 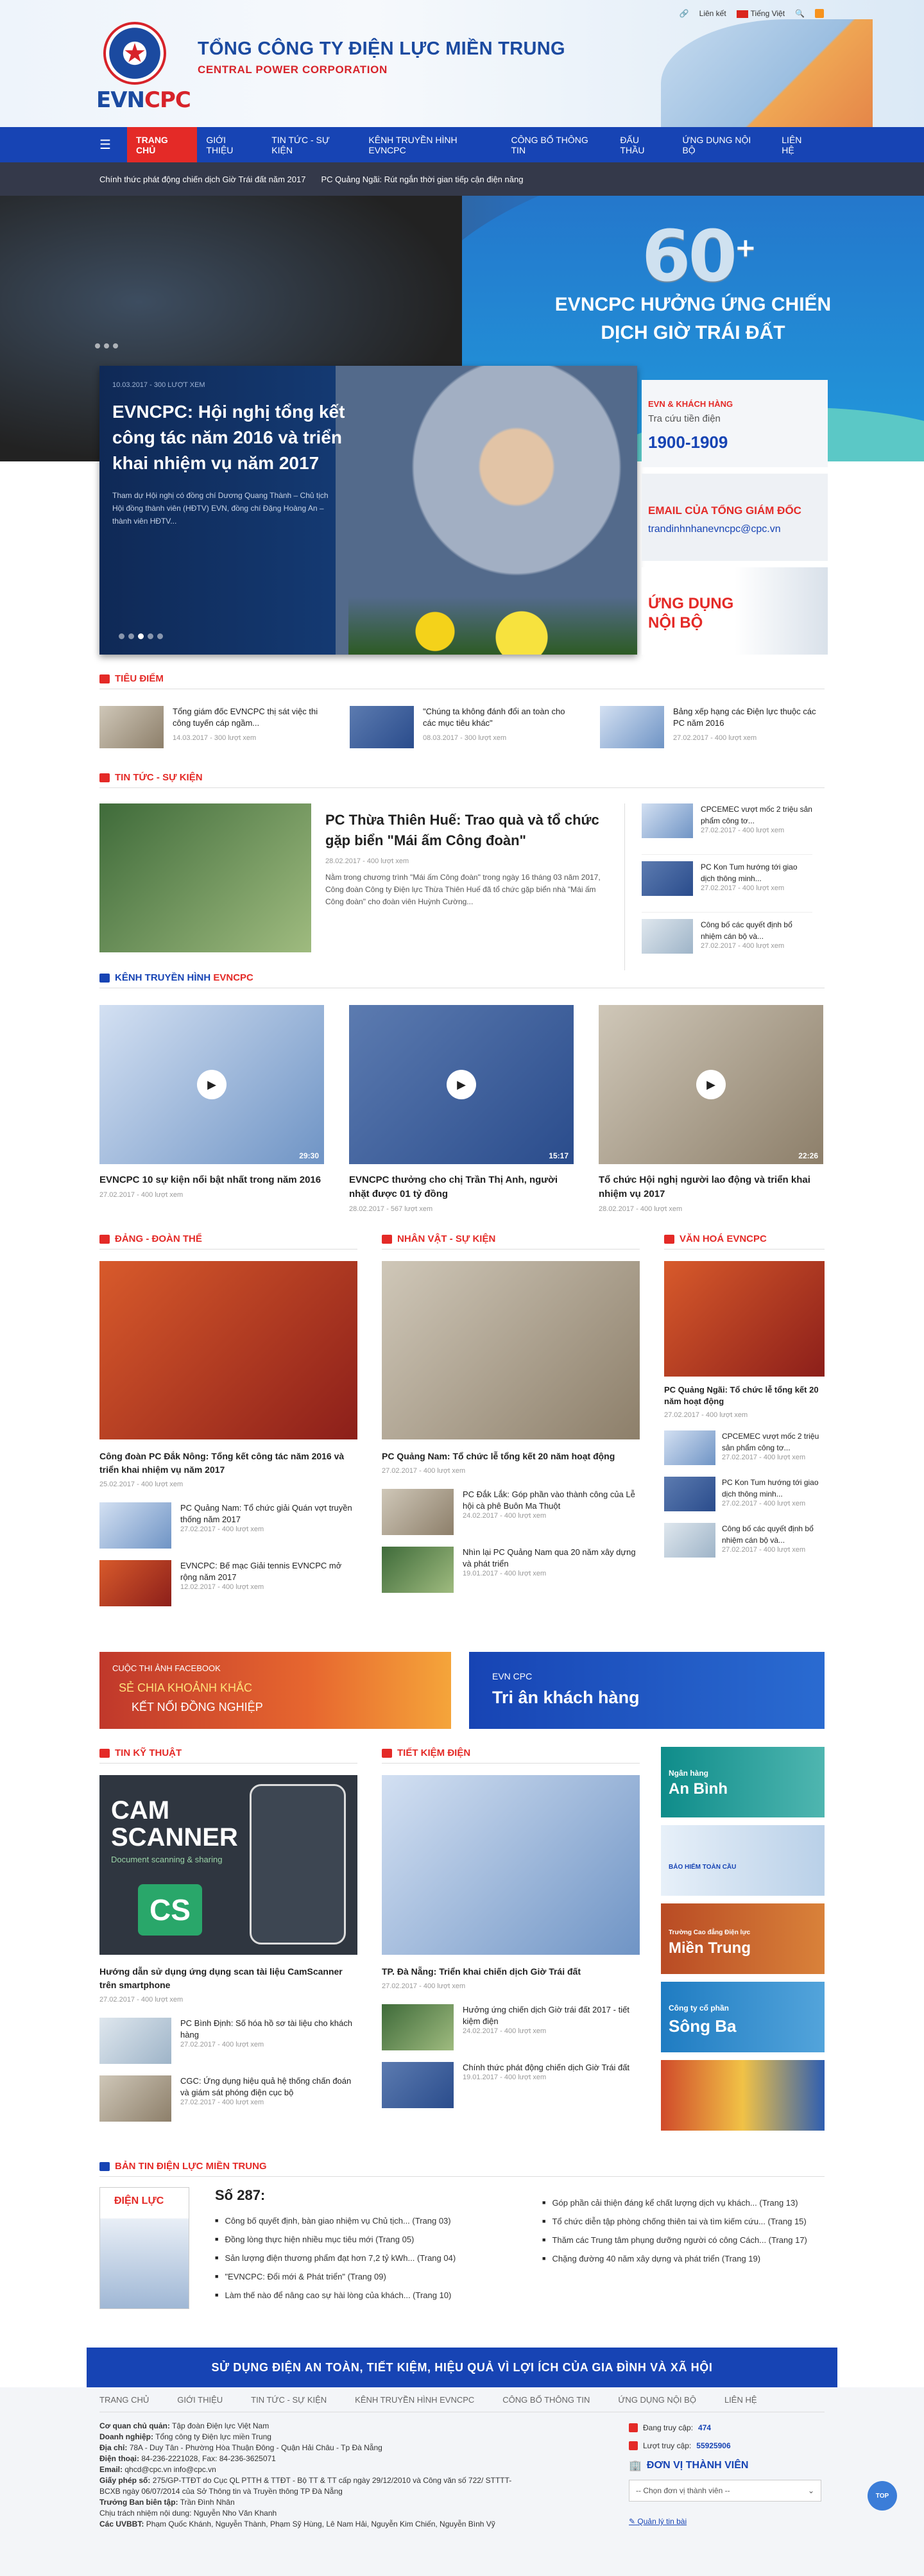 I want to click on footer-nav-item: LIÊN HỆ, so click(x=741, y=2400).